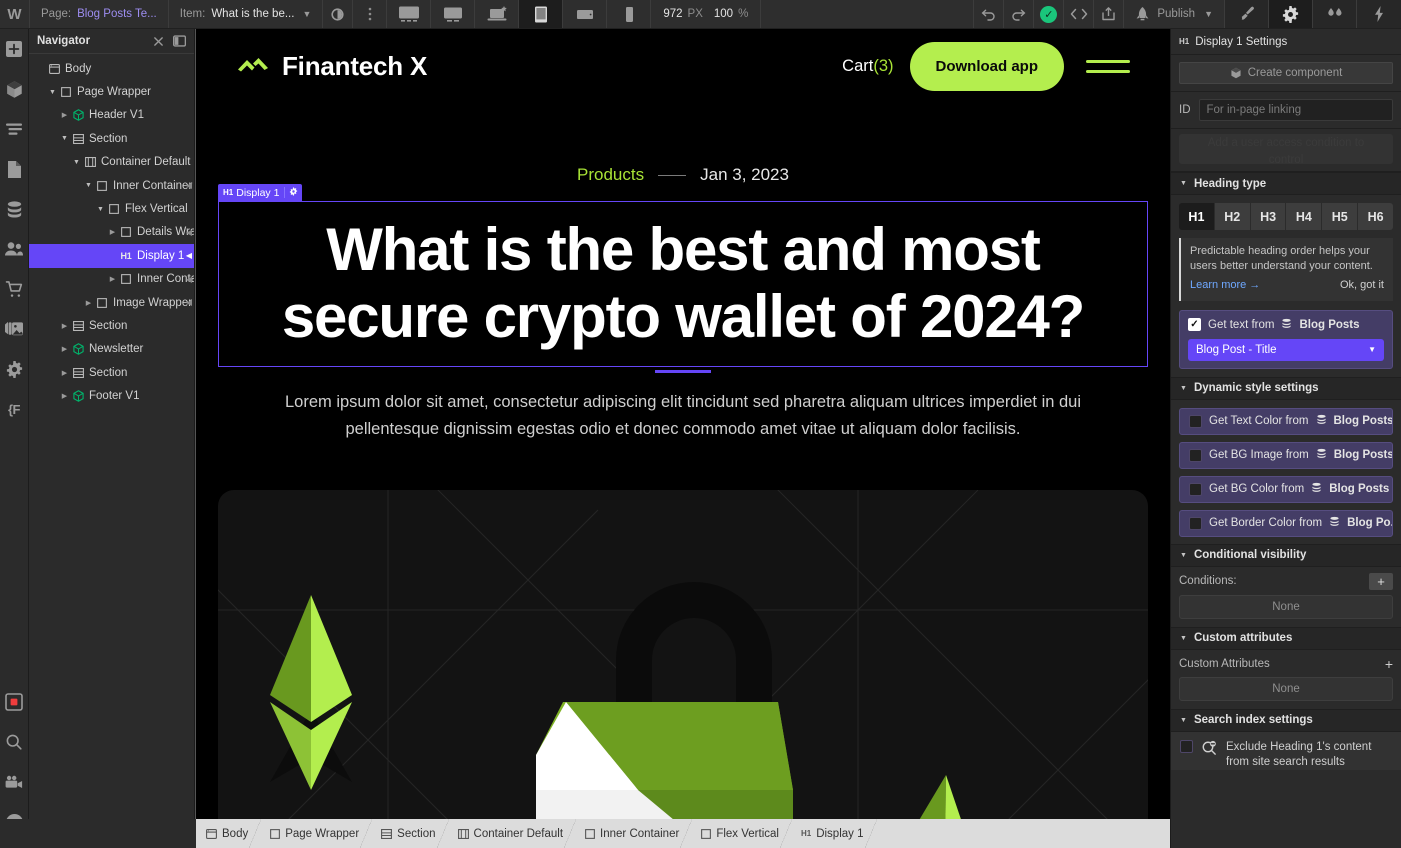 This screenshot has height=848, width=1401. I want to click on settings-panel-toggle, so click(1291, 14).